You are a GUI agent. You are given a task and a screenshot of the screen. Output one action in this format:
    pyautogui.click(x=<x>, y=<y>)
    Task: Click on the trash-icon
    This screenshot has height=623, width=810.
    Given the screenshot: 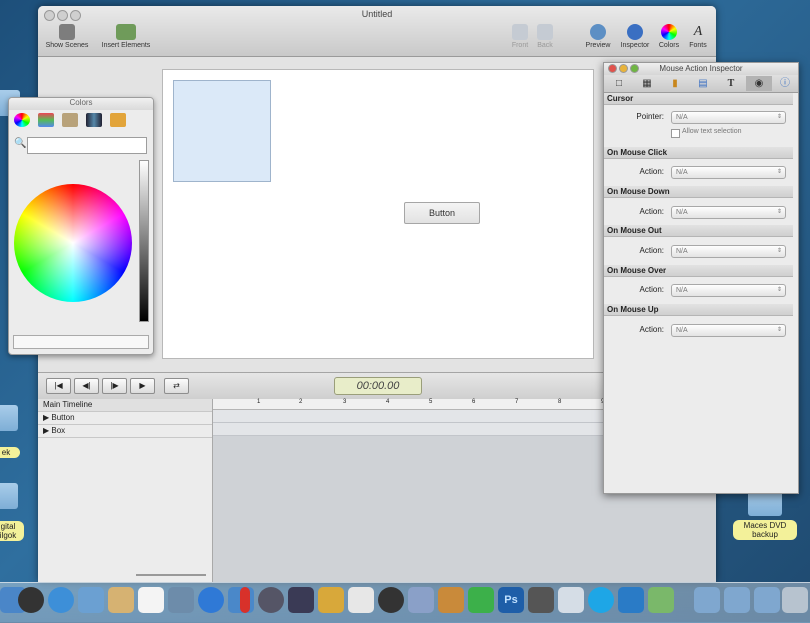 What is the action you would take?
    pyautogui.click(x=795, y=600)
    